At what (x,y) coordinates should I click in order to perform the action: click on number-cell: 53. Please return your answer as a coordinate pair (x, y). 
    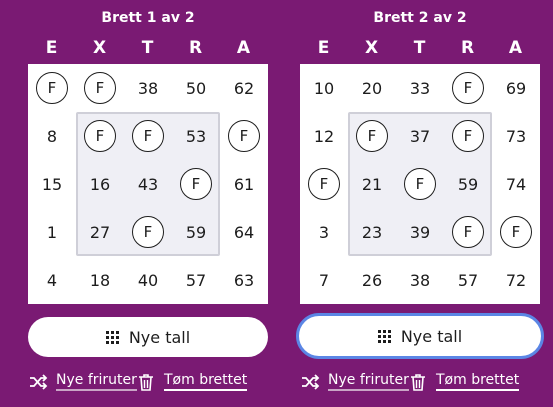
    Looking at the image, I should click on (196, 136).